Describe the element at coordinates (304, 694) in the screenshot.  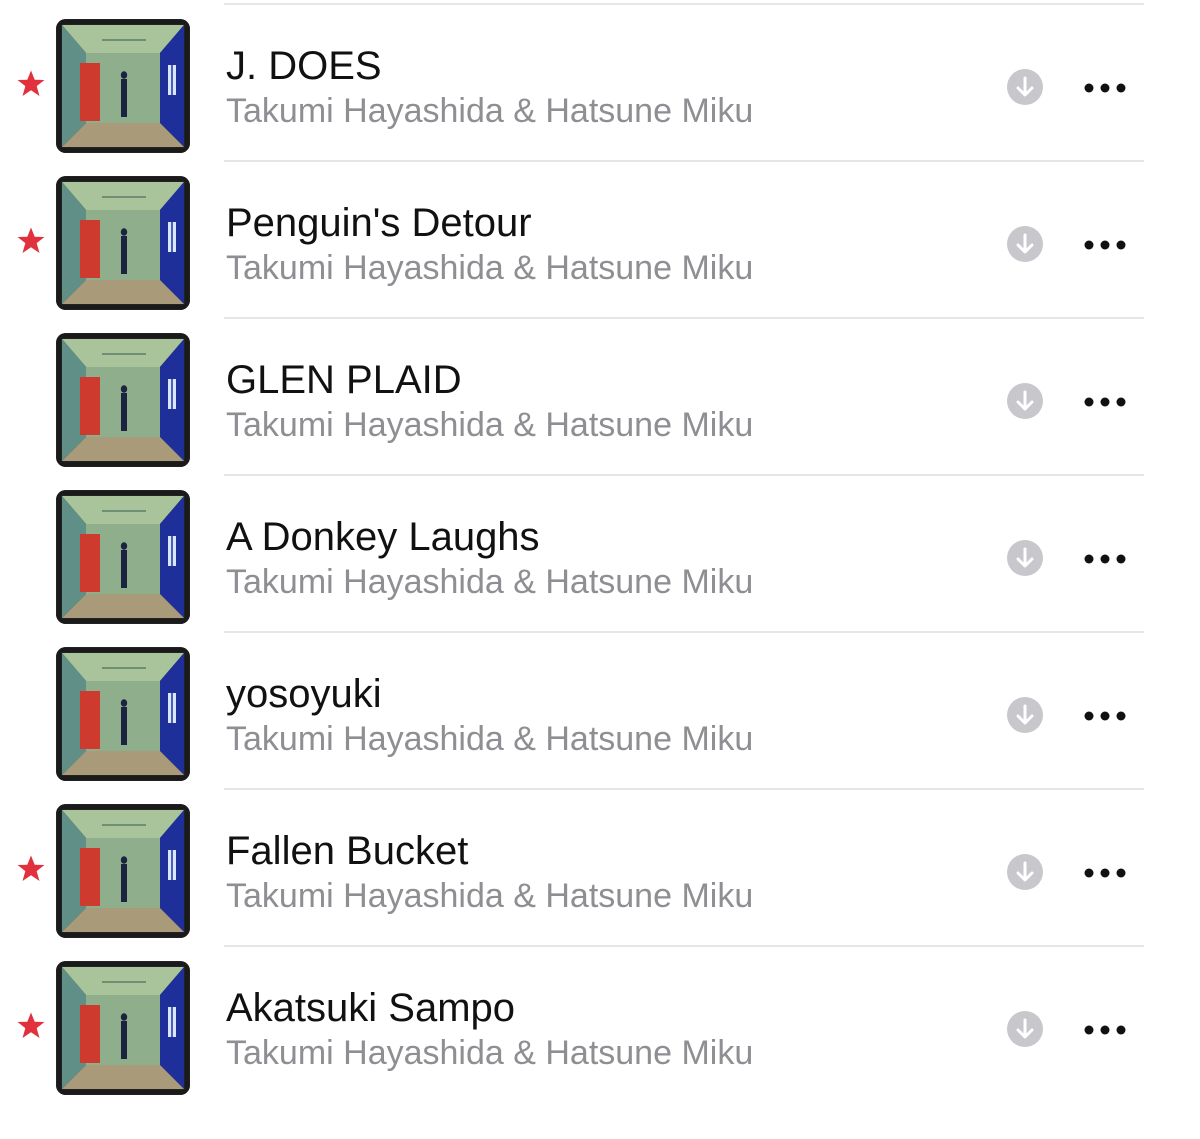
I see `track-title: yosoyuki` at that location.